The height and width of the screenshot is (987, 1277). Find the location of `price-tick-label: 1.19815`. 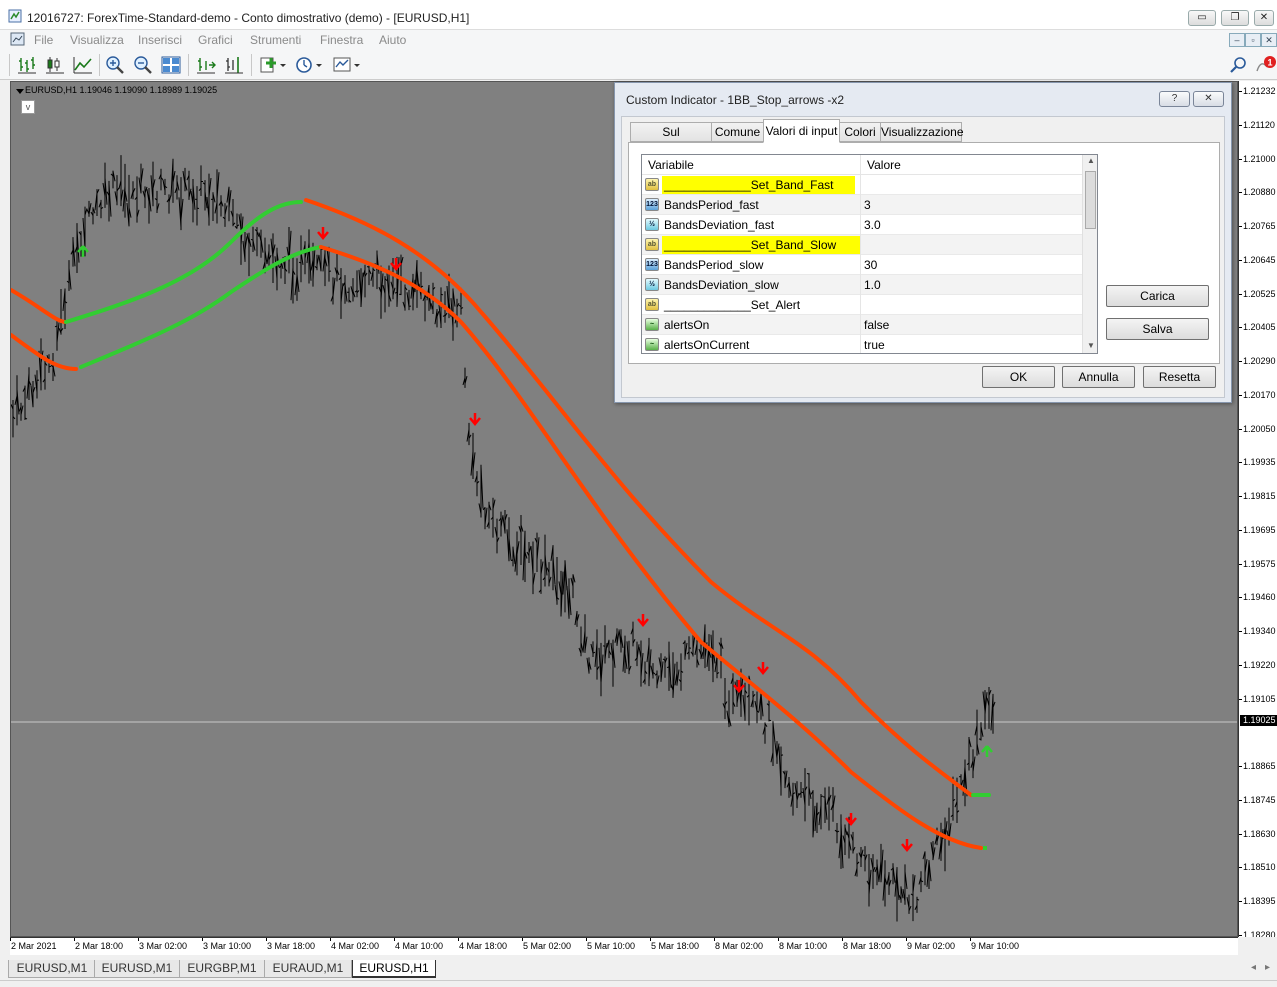

price-tick-label: 1.19815 is located at coordinates (1259, 496).